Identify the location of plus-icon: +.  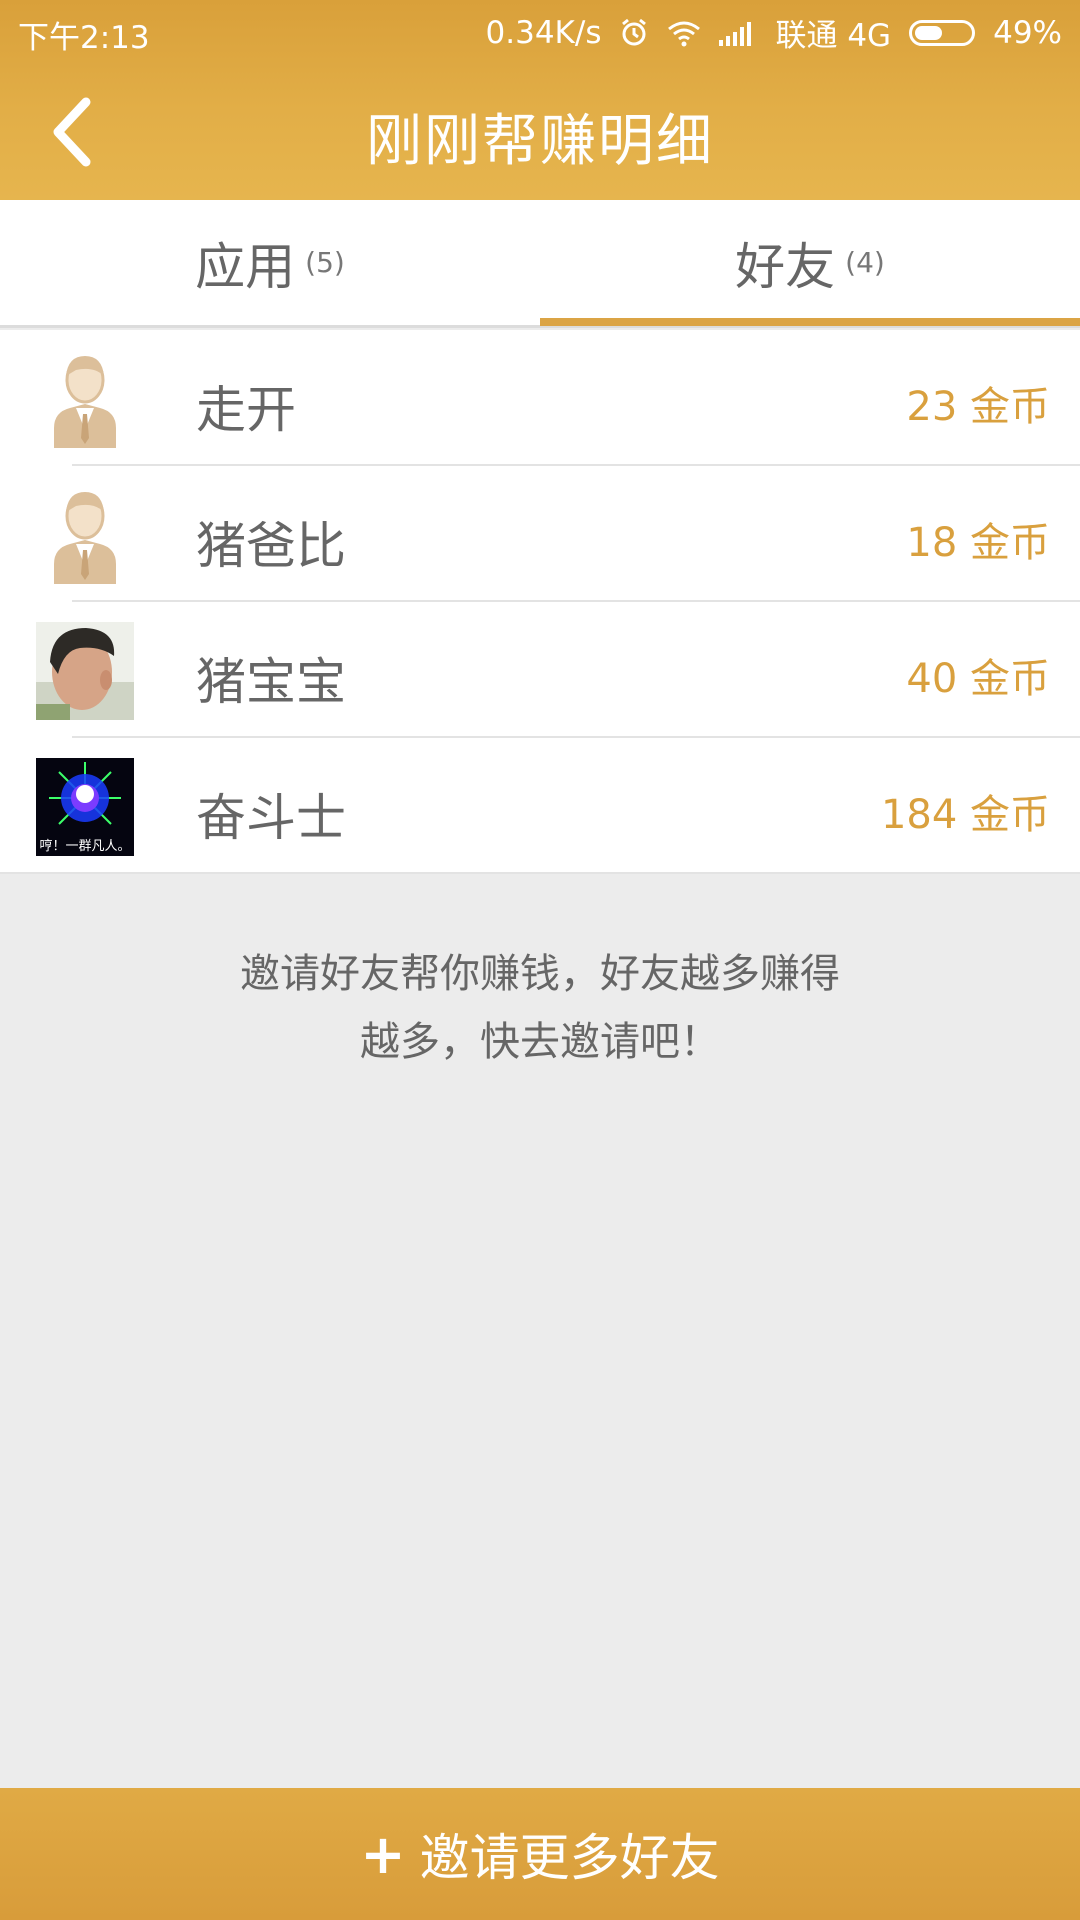
(383, 1854).